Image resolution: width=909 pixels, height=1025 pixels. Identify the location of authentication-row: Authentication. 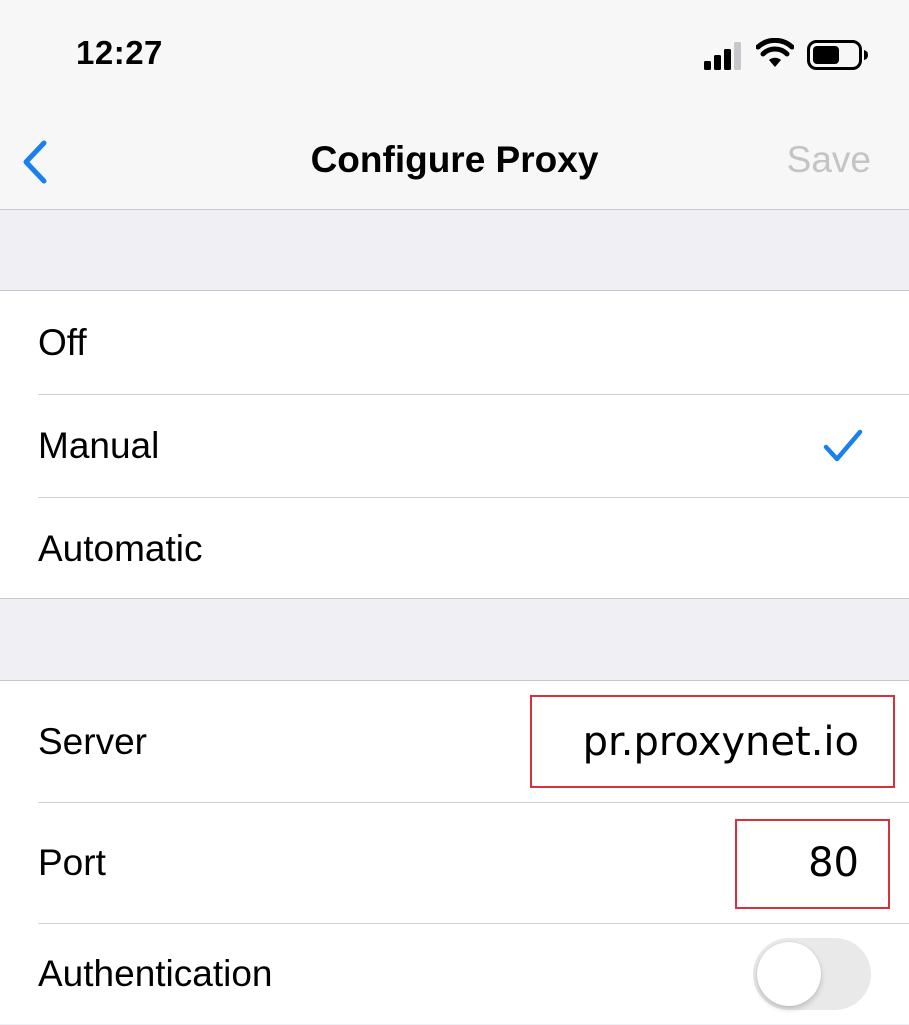
(454, 974).